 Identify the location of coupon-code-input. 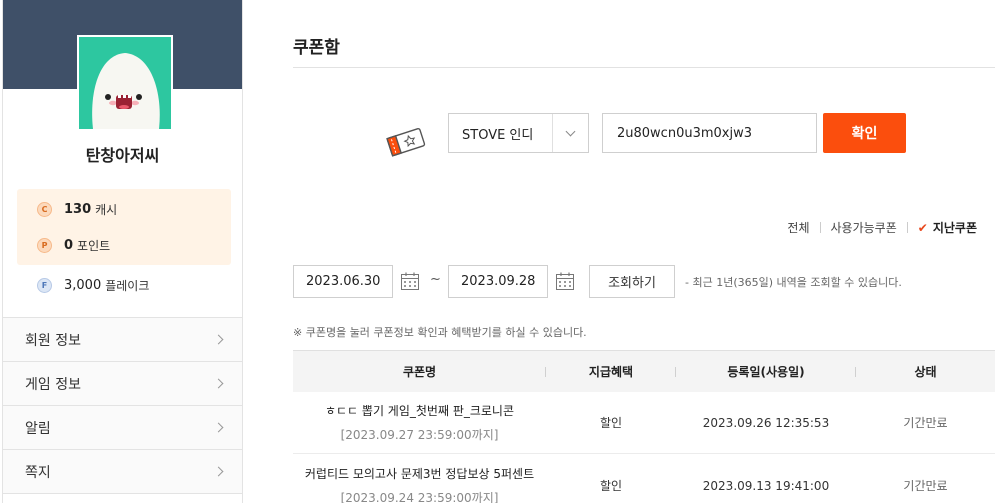
(709, 133).